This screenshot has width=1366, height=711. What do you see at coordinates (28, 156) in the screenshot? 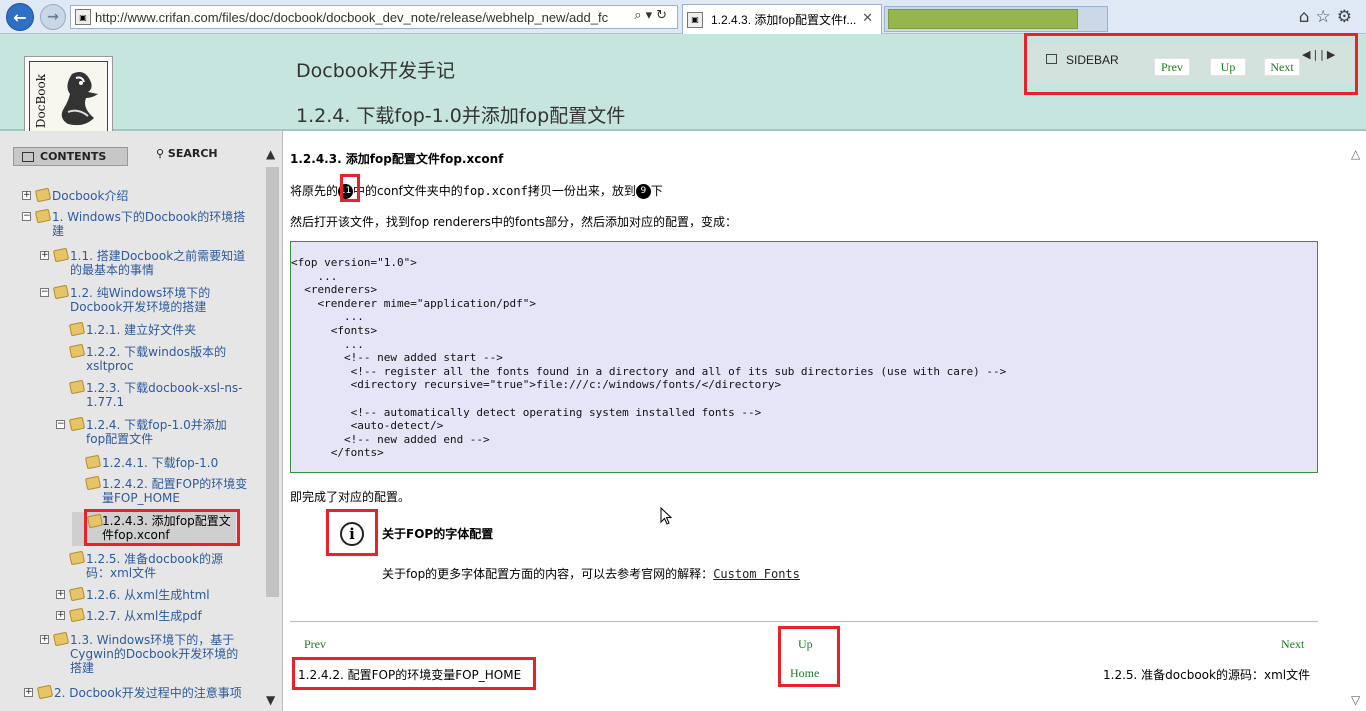
I see `book-icon` at bounding box center [28, 156].